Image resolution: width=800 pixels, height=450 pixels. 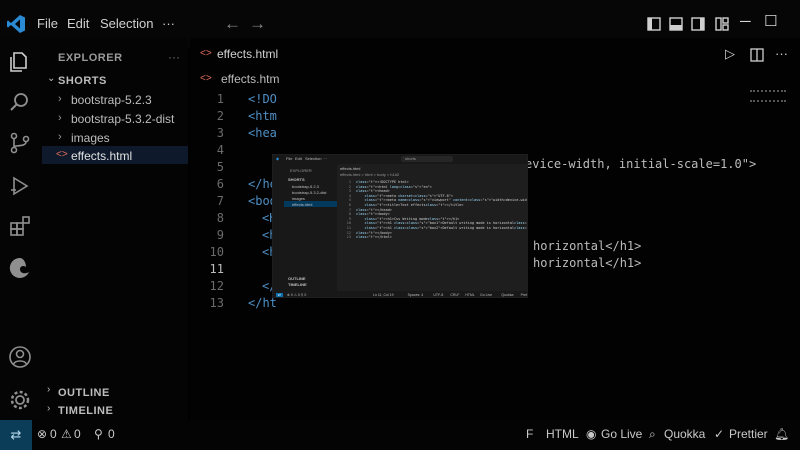 What do you see at coordinates (748, 434) in the screenshot?
I see `prettier-button: Prettier` at bounding box center [748, 434].